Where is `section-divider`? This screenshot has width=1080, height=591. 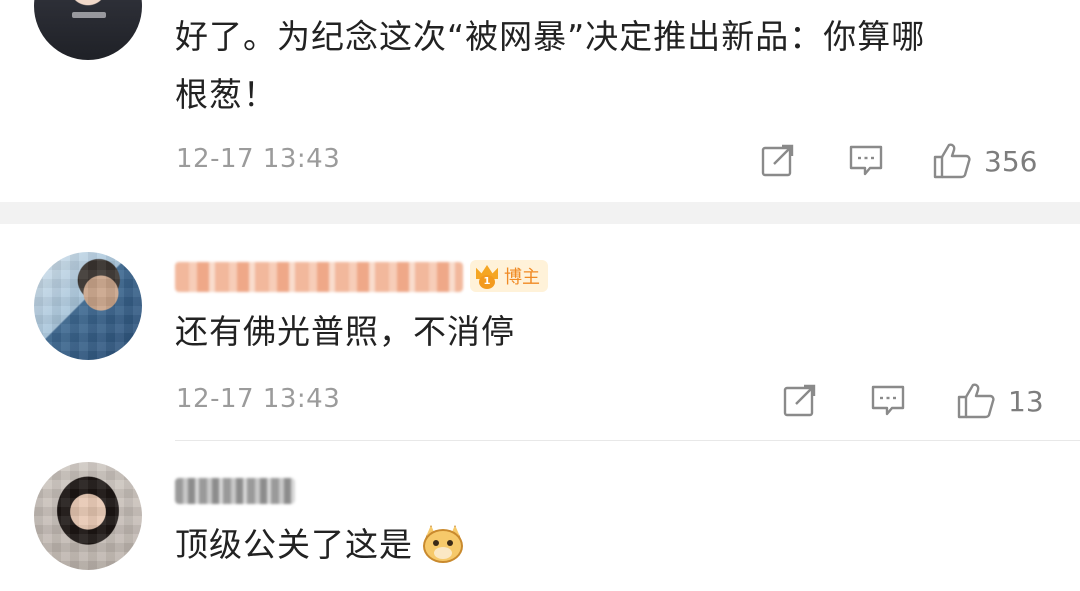 section-divider is located at coordinates (540, 213).